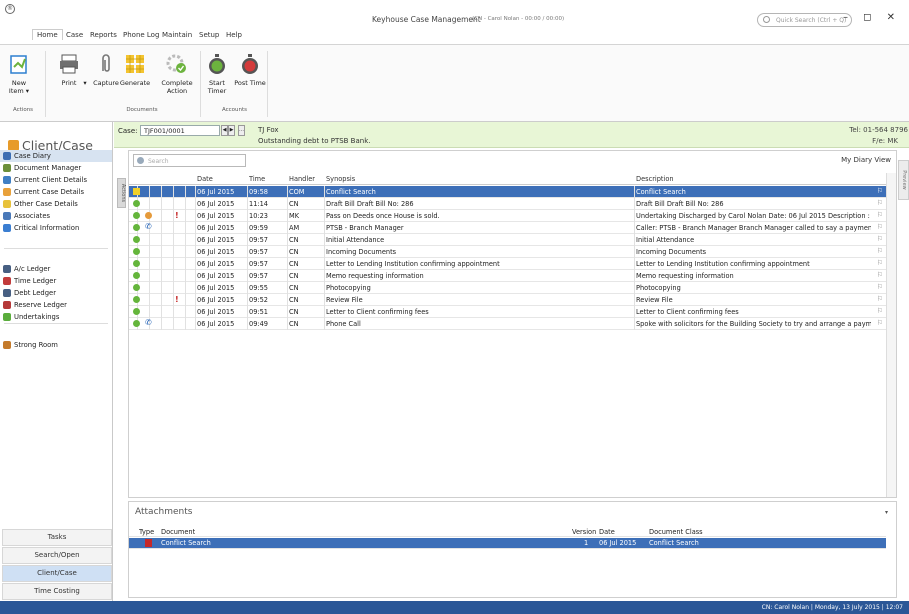  What do you see at coordinates (85, 83) in the screenshot?
I see `print-dropdown: ▾` at bounding box center [85, 83].